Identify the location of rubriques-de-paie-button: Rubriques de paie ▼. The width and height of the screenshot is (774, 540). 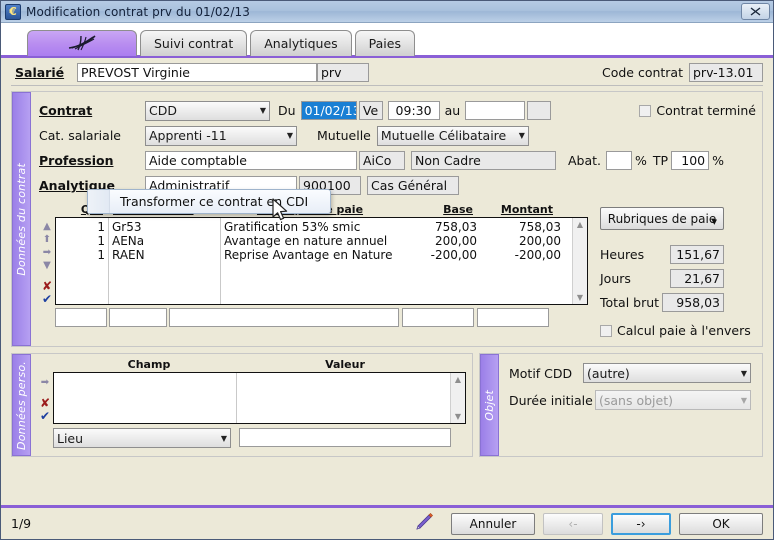
(662, 218).